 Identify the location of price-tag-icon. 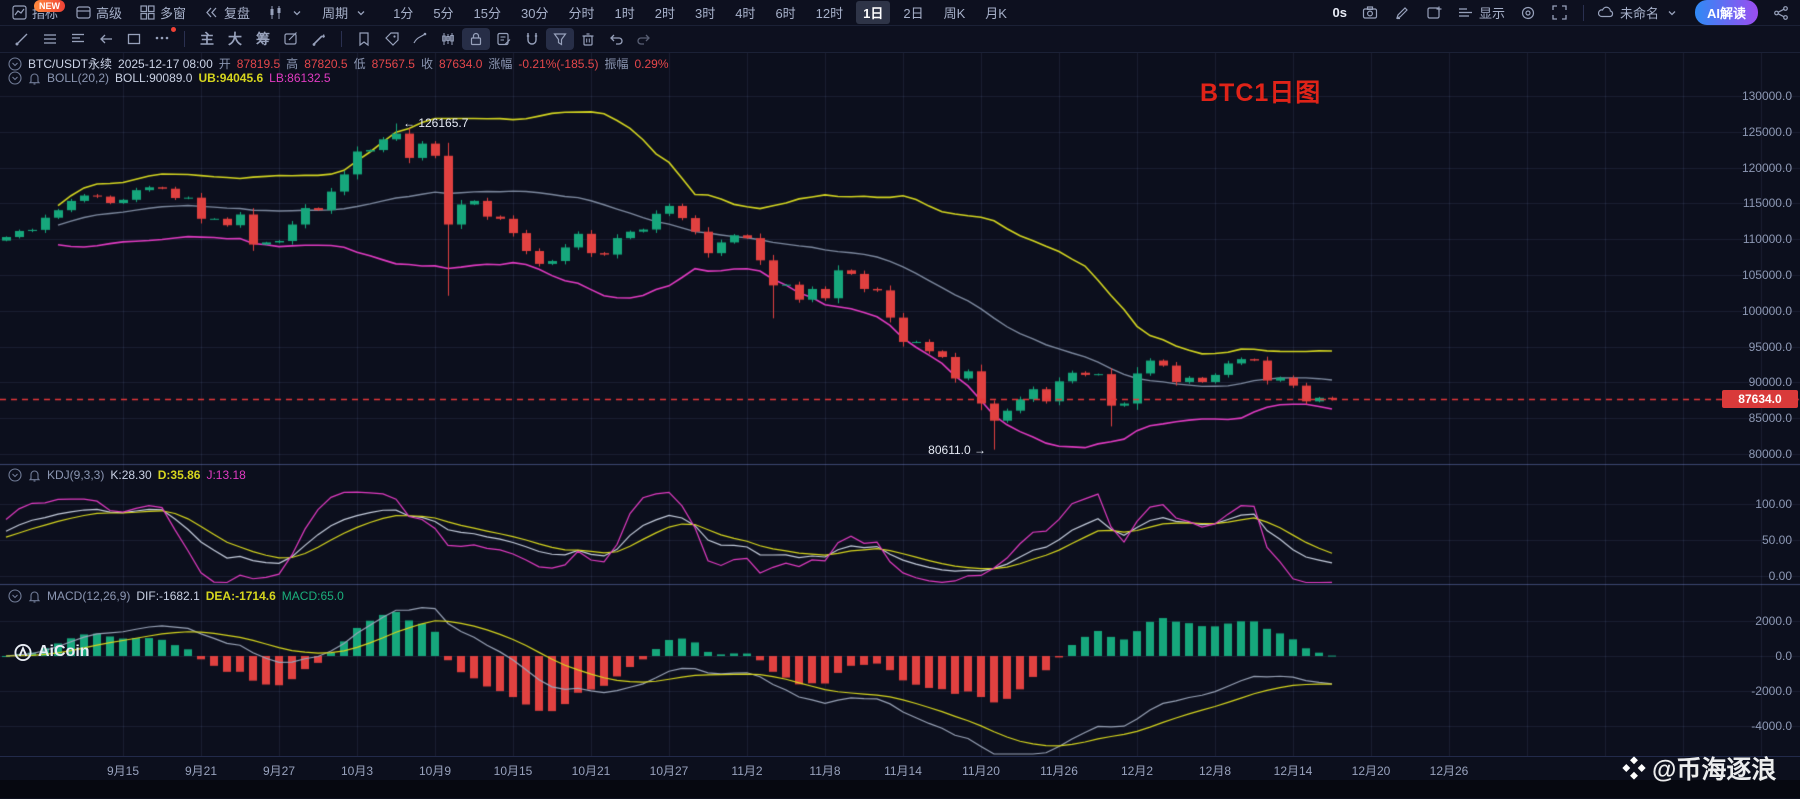
(392, 39).